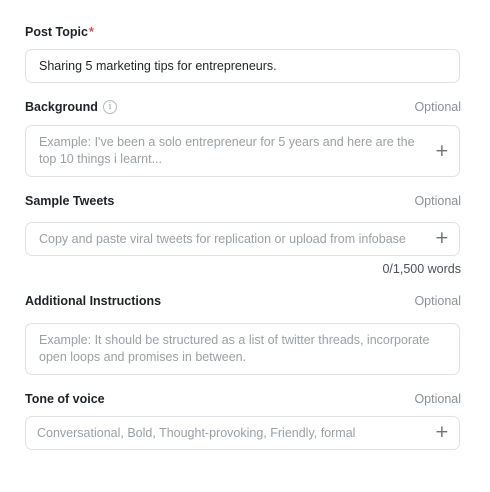 The height and width of the screenshot is (492, 490). I want to click on background-label-text: Background, so click(61, 107).